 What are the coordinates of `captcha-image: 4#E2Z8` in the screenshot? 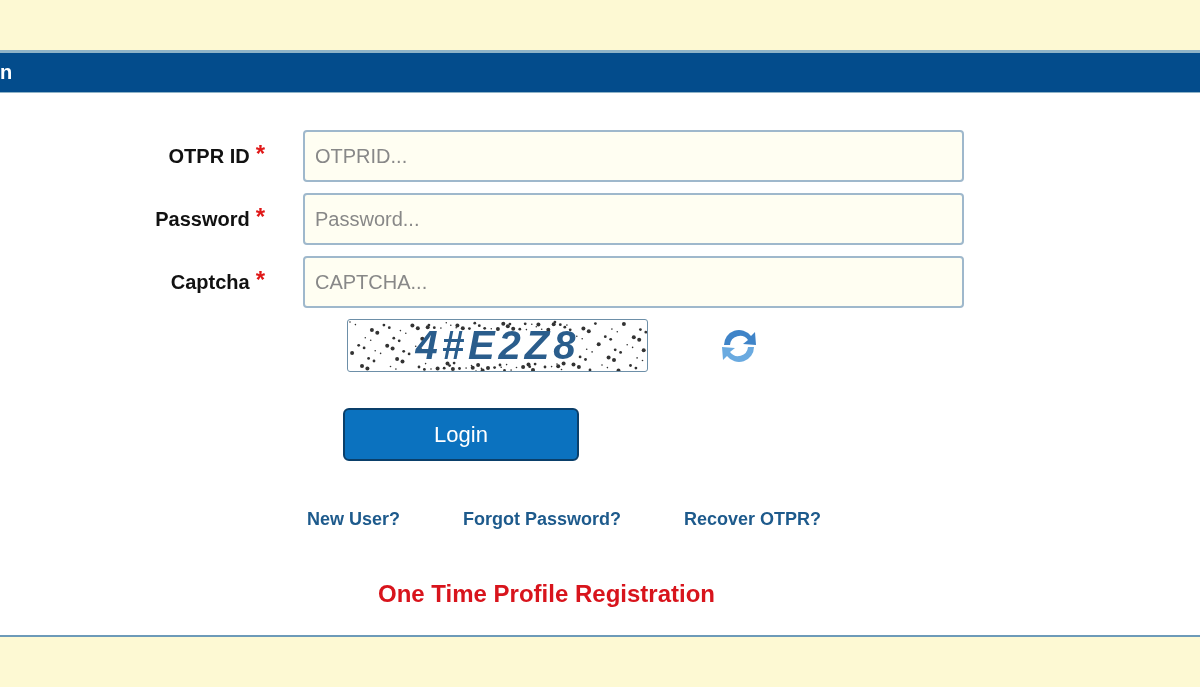 It's located at (497, 345).